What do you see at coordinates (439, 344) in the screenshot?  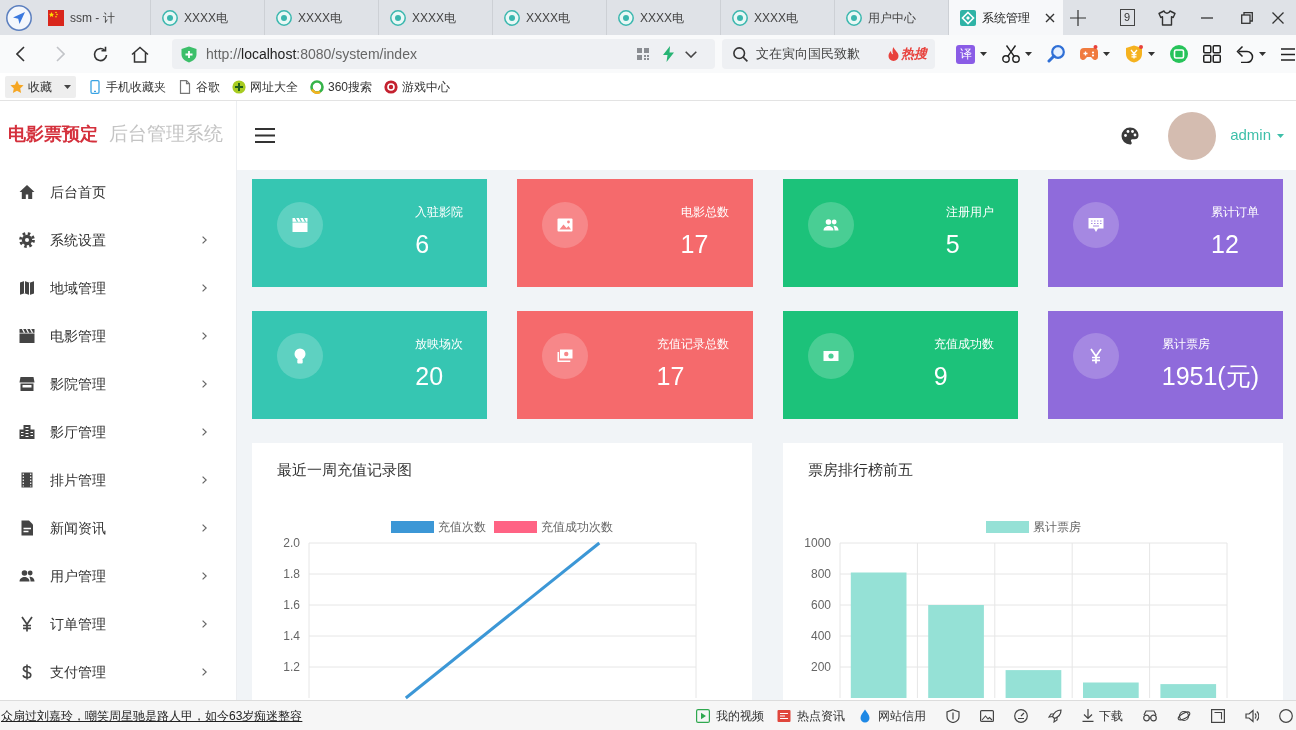 I see `stat-label: 放映场次` at bounding box center [439, 344].